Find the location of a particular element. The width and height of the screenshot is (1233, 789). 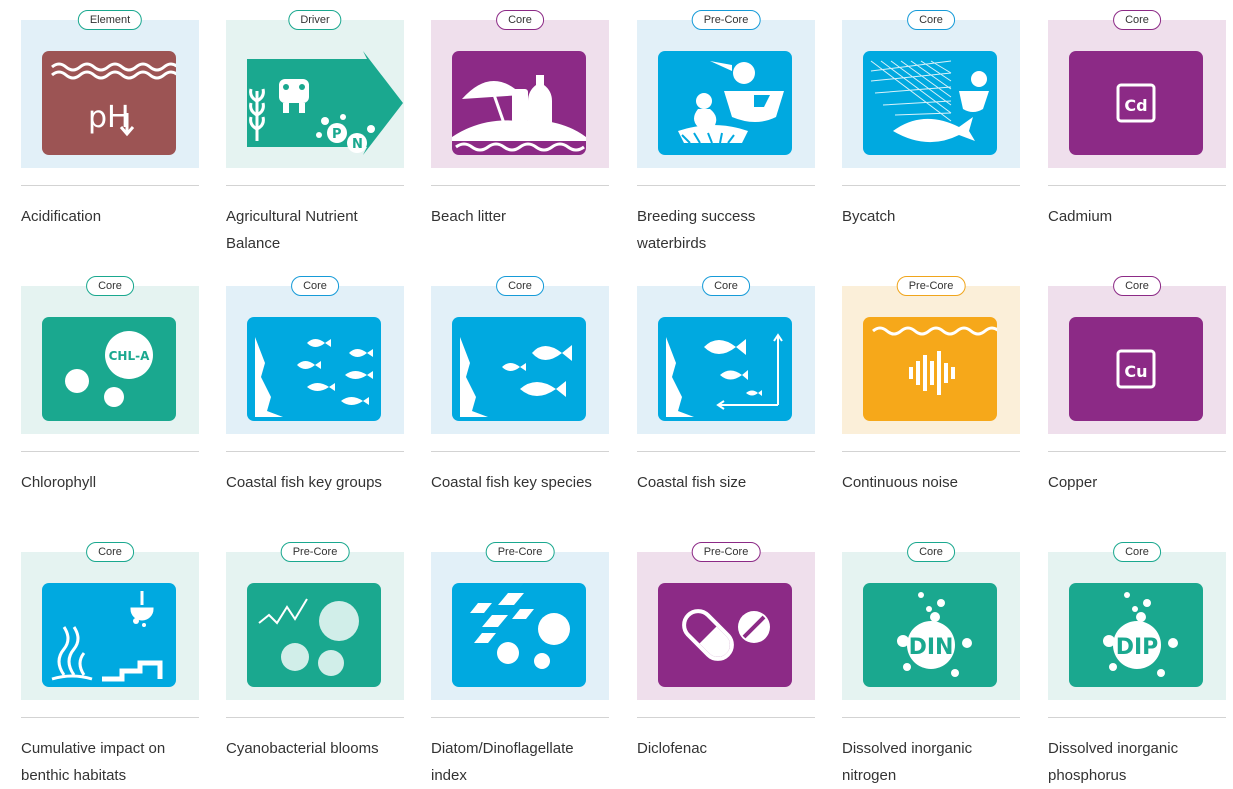

category-badge: Driver is located at coordinates (315, 20).